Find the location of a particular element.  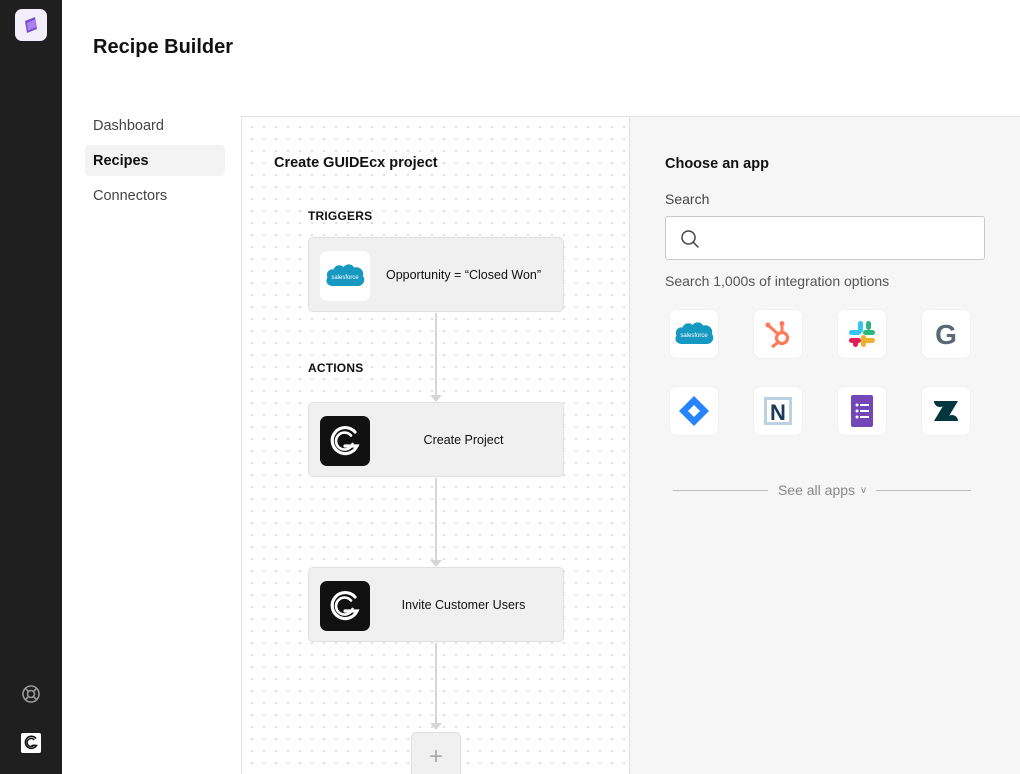

guidecx-brand-icon is located at coordinates (31, 743).